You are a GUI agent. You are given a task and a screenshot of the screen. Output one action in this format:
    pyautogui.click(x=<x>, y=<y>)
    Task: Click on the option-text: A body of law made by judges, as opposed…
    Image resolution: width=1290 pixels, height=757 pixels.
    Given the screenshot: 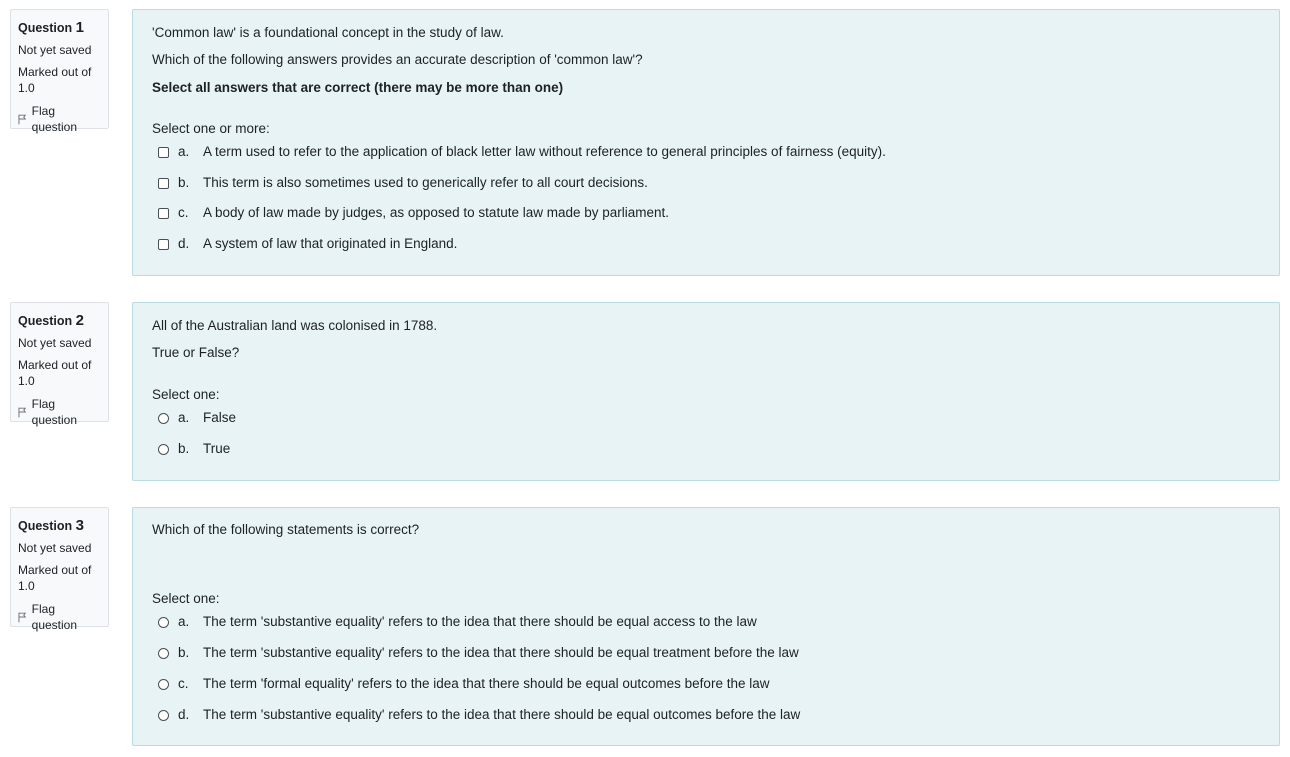 What is the action you would take?
    pyautogui.click(x=436, y=212)
    